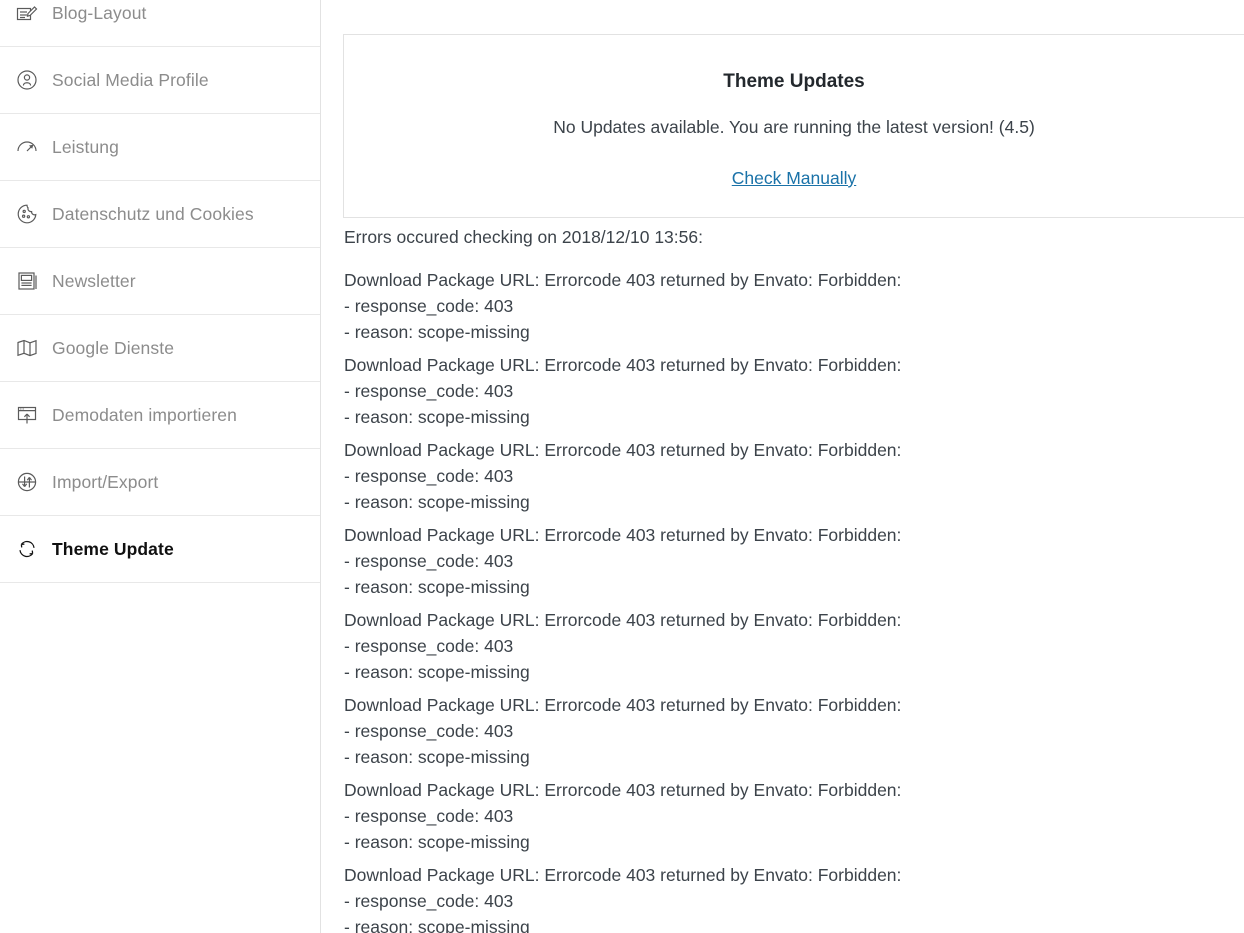 Image resolution: width=1244 pixels, height=933 pixels. Describe the element at coordinates (27, 15) in the screenshot. I see `blog-layout-icon` at that location.